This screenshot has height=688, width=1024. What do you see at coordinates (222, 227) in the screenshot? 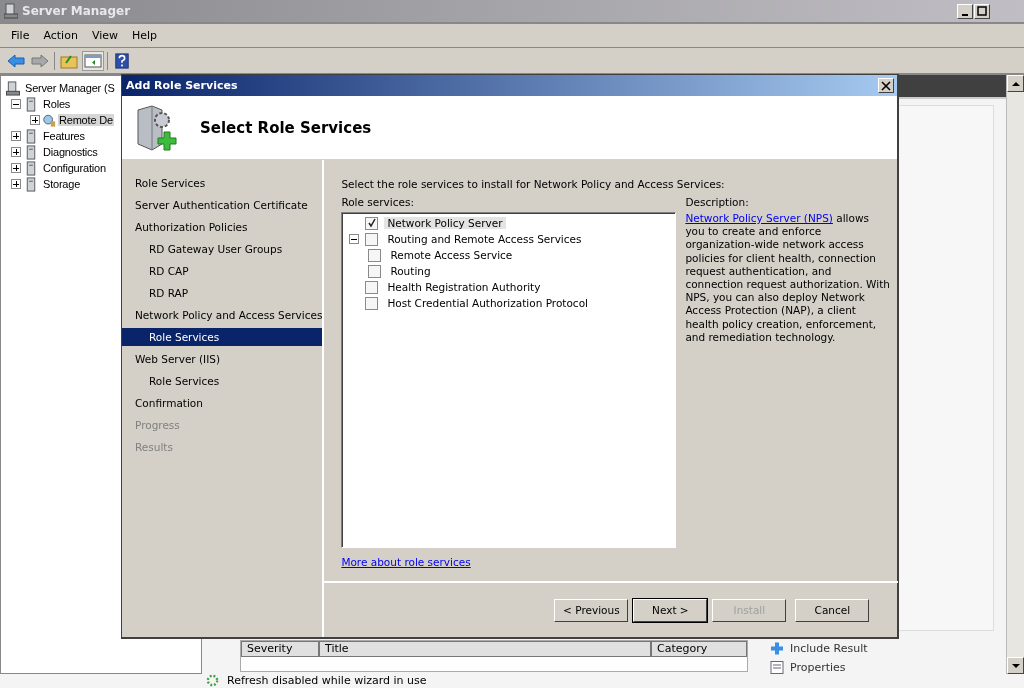
I see `wizard-step: Authorization Policies` at bounding box center [222, 227].